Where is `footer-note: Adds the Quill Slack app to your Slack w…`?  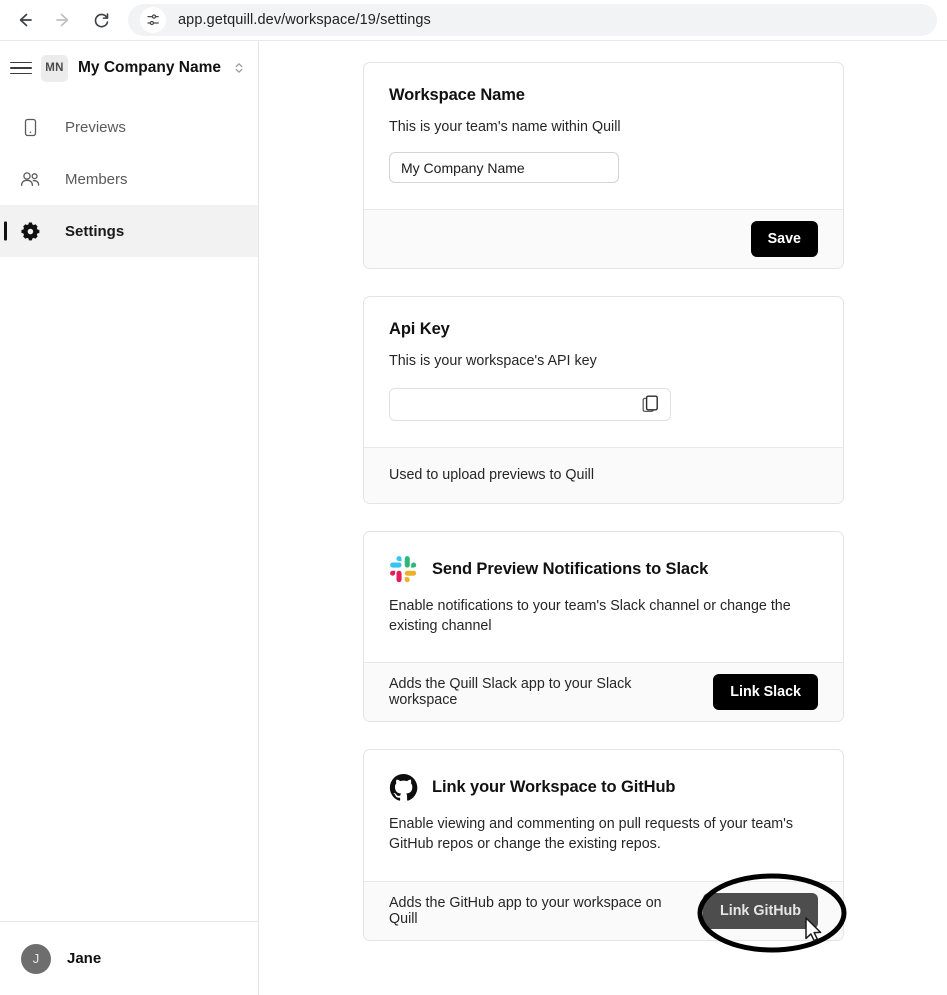 footer-note: Adds the Quill Slack app to your Slack w… is located at coordinates (510, 692).